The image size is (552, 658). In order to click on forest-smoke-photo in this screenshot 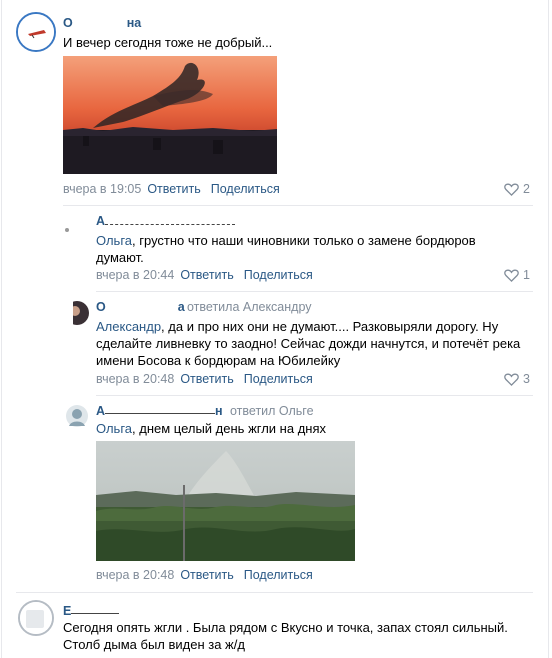, I will do `click(225, 501)`.